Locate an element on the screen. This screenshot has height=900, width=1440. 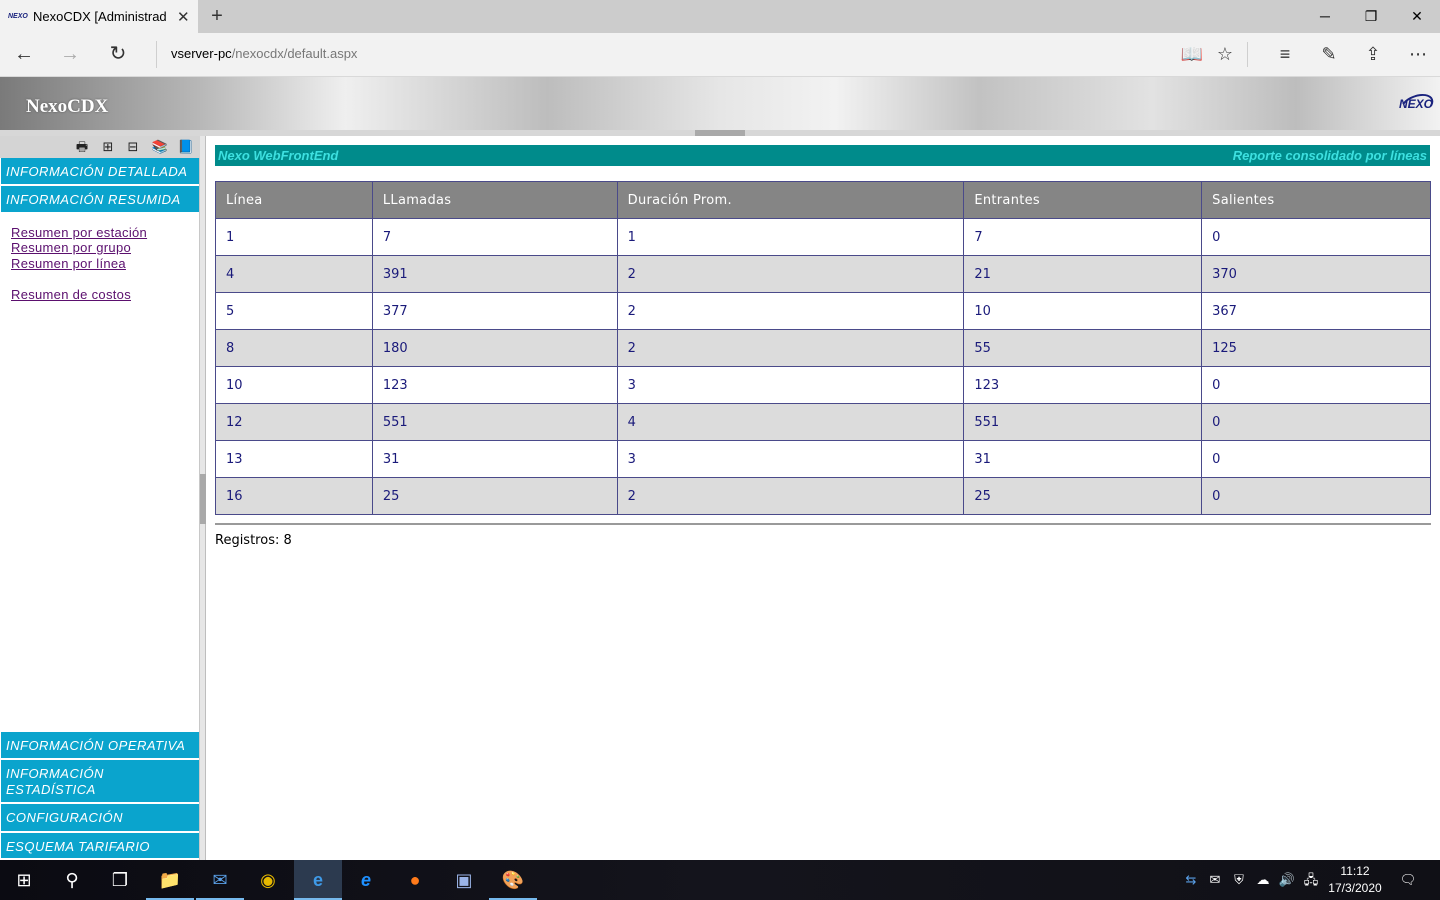
table-divider is located at coordinates (823, 524).